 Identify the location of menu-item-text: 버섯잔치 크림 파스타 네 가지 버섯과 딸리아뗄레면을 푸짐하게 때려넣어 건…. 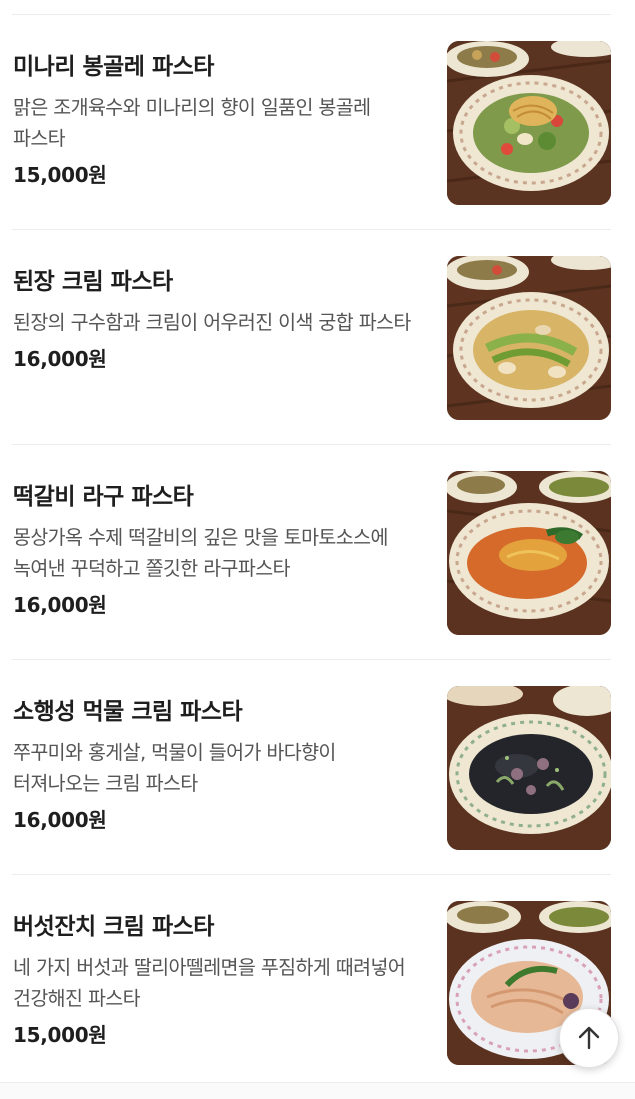
(219, 980).